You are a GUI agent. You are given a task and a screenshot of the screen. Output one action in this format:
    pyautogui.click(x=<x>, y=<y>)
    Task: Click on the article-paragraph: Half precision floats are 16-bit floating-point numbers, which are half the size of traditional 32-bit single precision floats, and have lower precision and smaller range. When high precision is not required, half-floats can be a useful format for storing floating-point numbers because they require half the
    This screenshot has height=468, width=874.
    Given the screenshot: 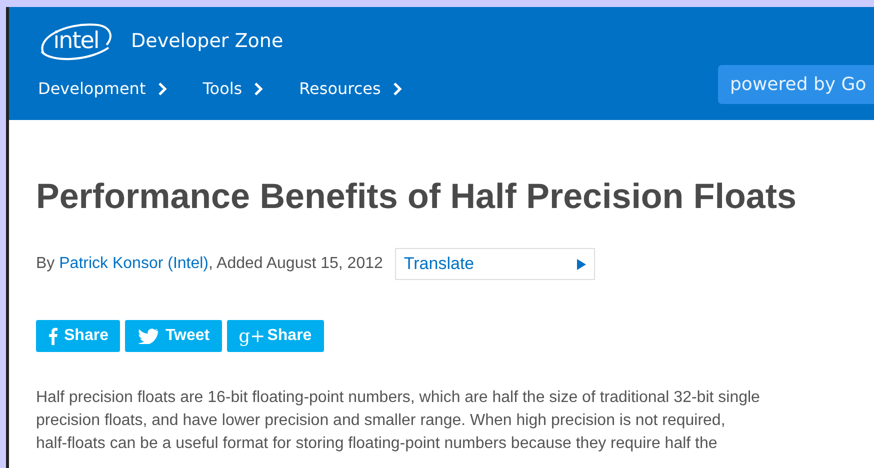 What is the action you would take?
    pyautogui.click(x=398, y=421)
    